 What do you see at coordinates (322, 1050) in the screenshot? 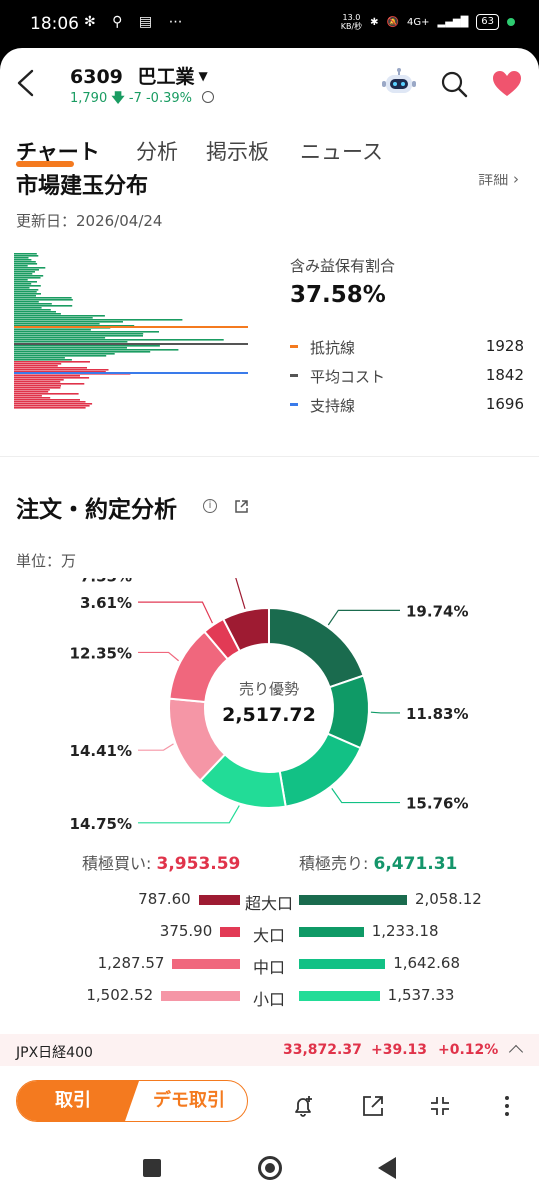
I see `index-value: 33,872.37` at bounding box center [322, 1050].